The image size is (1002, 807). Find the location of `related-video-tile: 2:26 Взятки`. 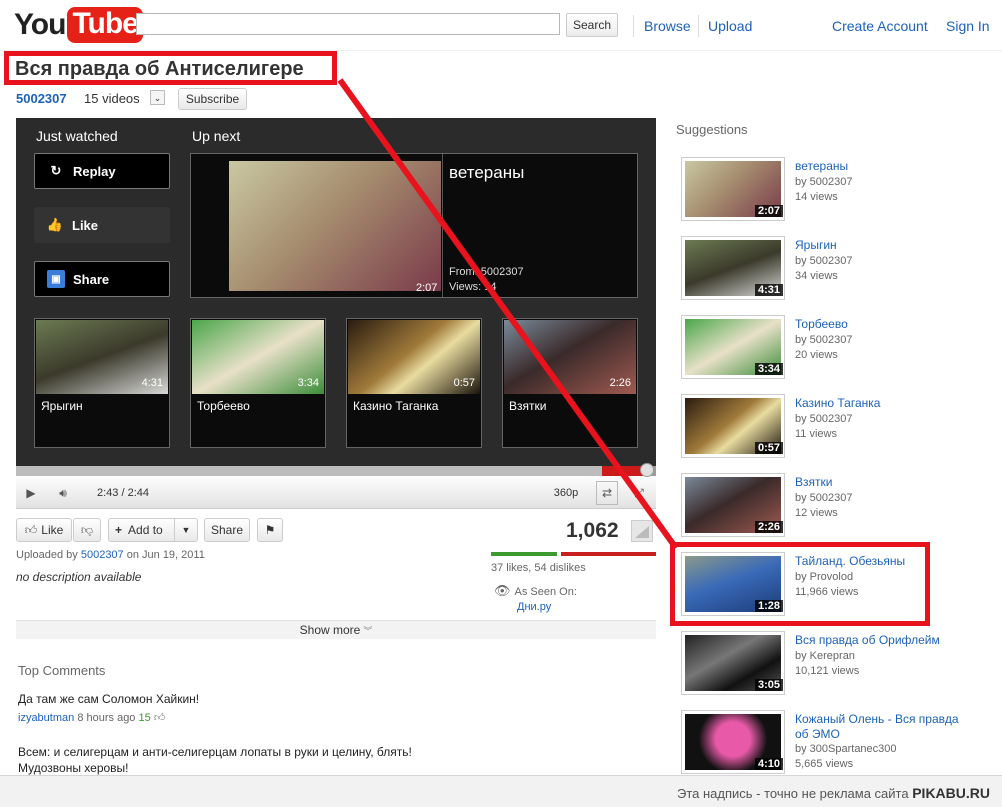

related-video-tile: 2:26 Взятки is located at coordinates (570, 383).